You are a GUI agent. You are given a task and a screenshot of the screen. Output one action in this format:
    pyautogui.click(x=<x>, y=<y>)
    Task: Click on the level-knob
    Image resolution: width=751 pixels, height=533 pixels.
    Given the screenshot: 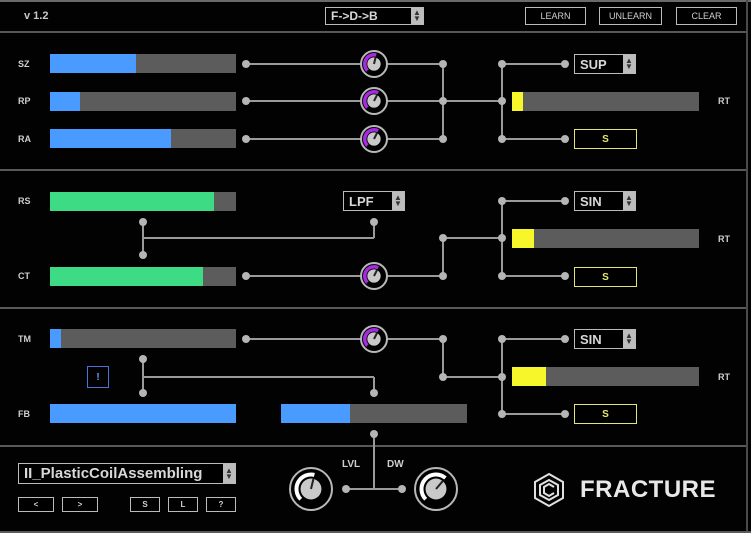 What is the action you would take?
    pyautogui.click(x=311, y=489)
    